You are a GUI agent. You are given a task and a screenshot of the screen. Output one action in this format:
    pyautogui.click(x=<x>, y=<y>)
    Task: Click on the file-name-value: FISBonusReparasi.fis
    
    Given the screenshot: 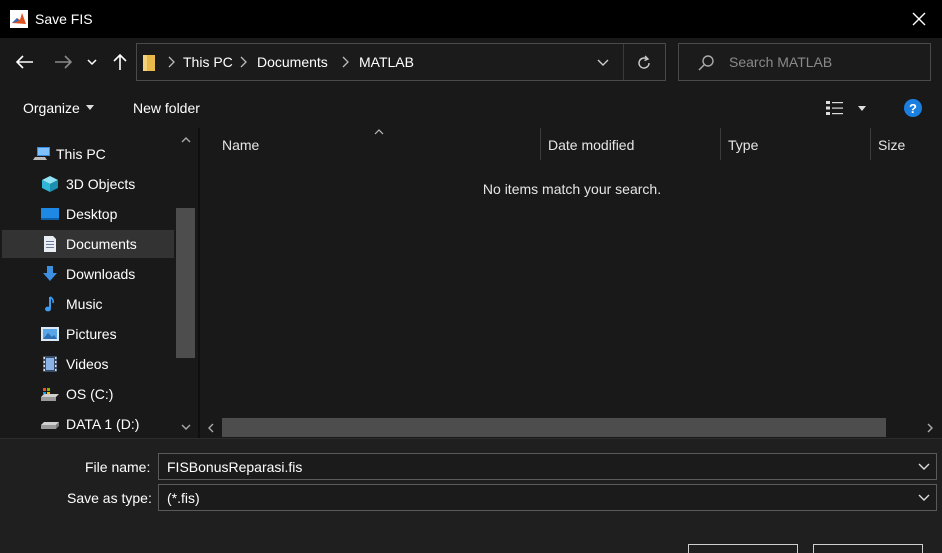 What is the action you would take?
    pyautogui.click(x=235, y=467)
    